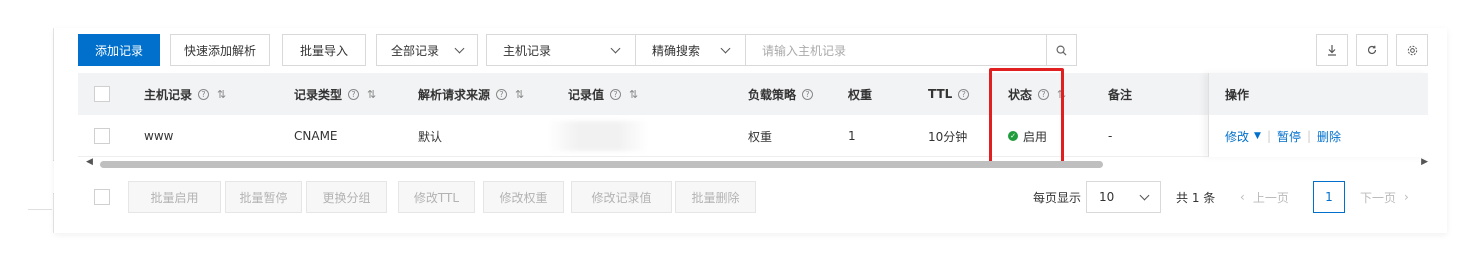 This screenshot has height=261, width=1475. I want to click on cell-value-redacted, so click(598, 136).